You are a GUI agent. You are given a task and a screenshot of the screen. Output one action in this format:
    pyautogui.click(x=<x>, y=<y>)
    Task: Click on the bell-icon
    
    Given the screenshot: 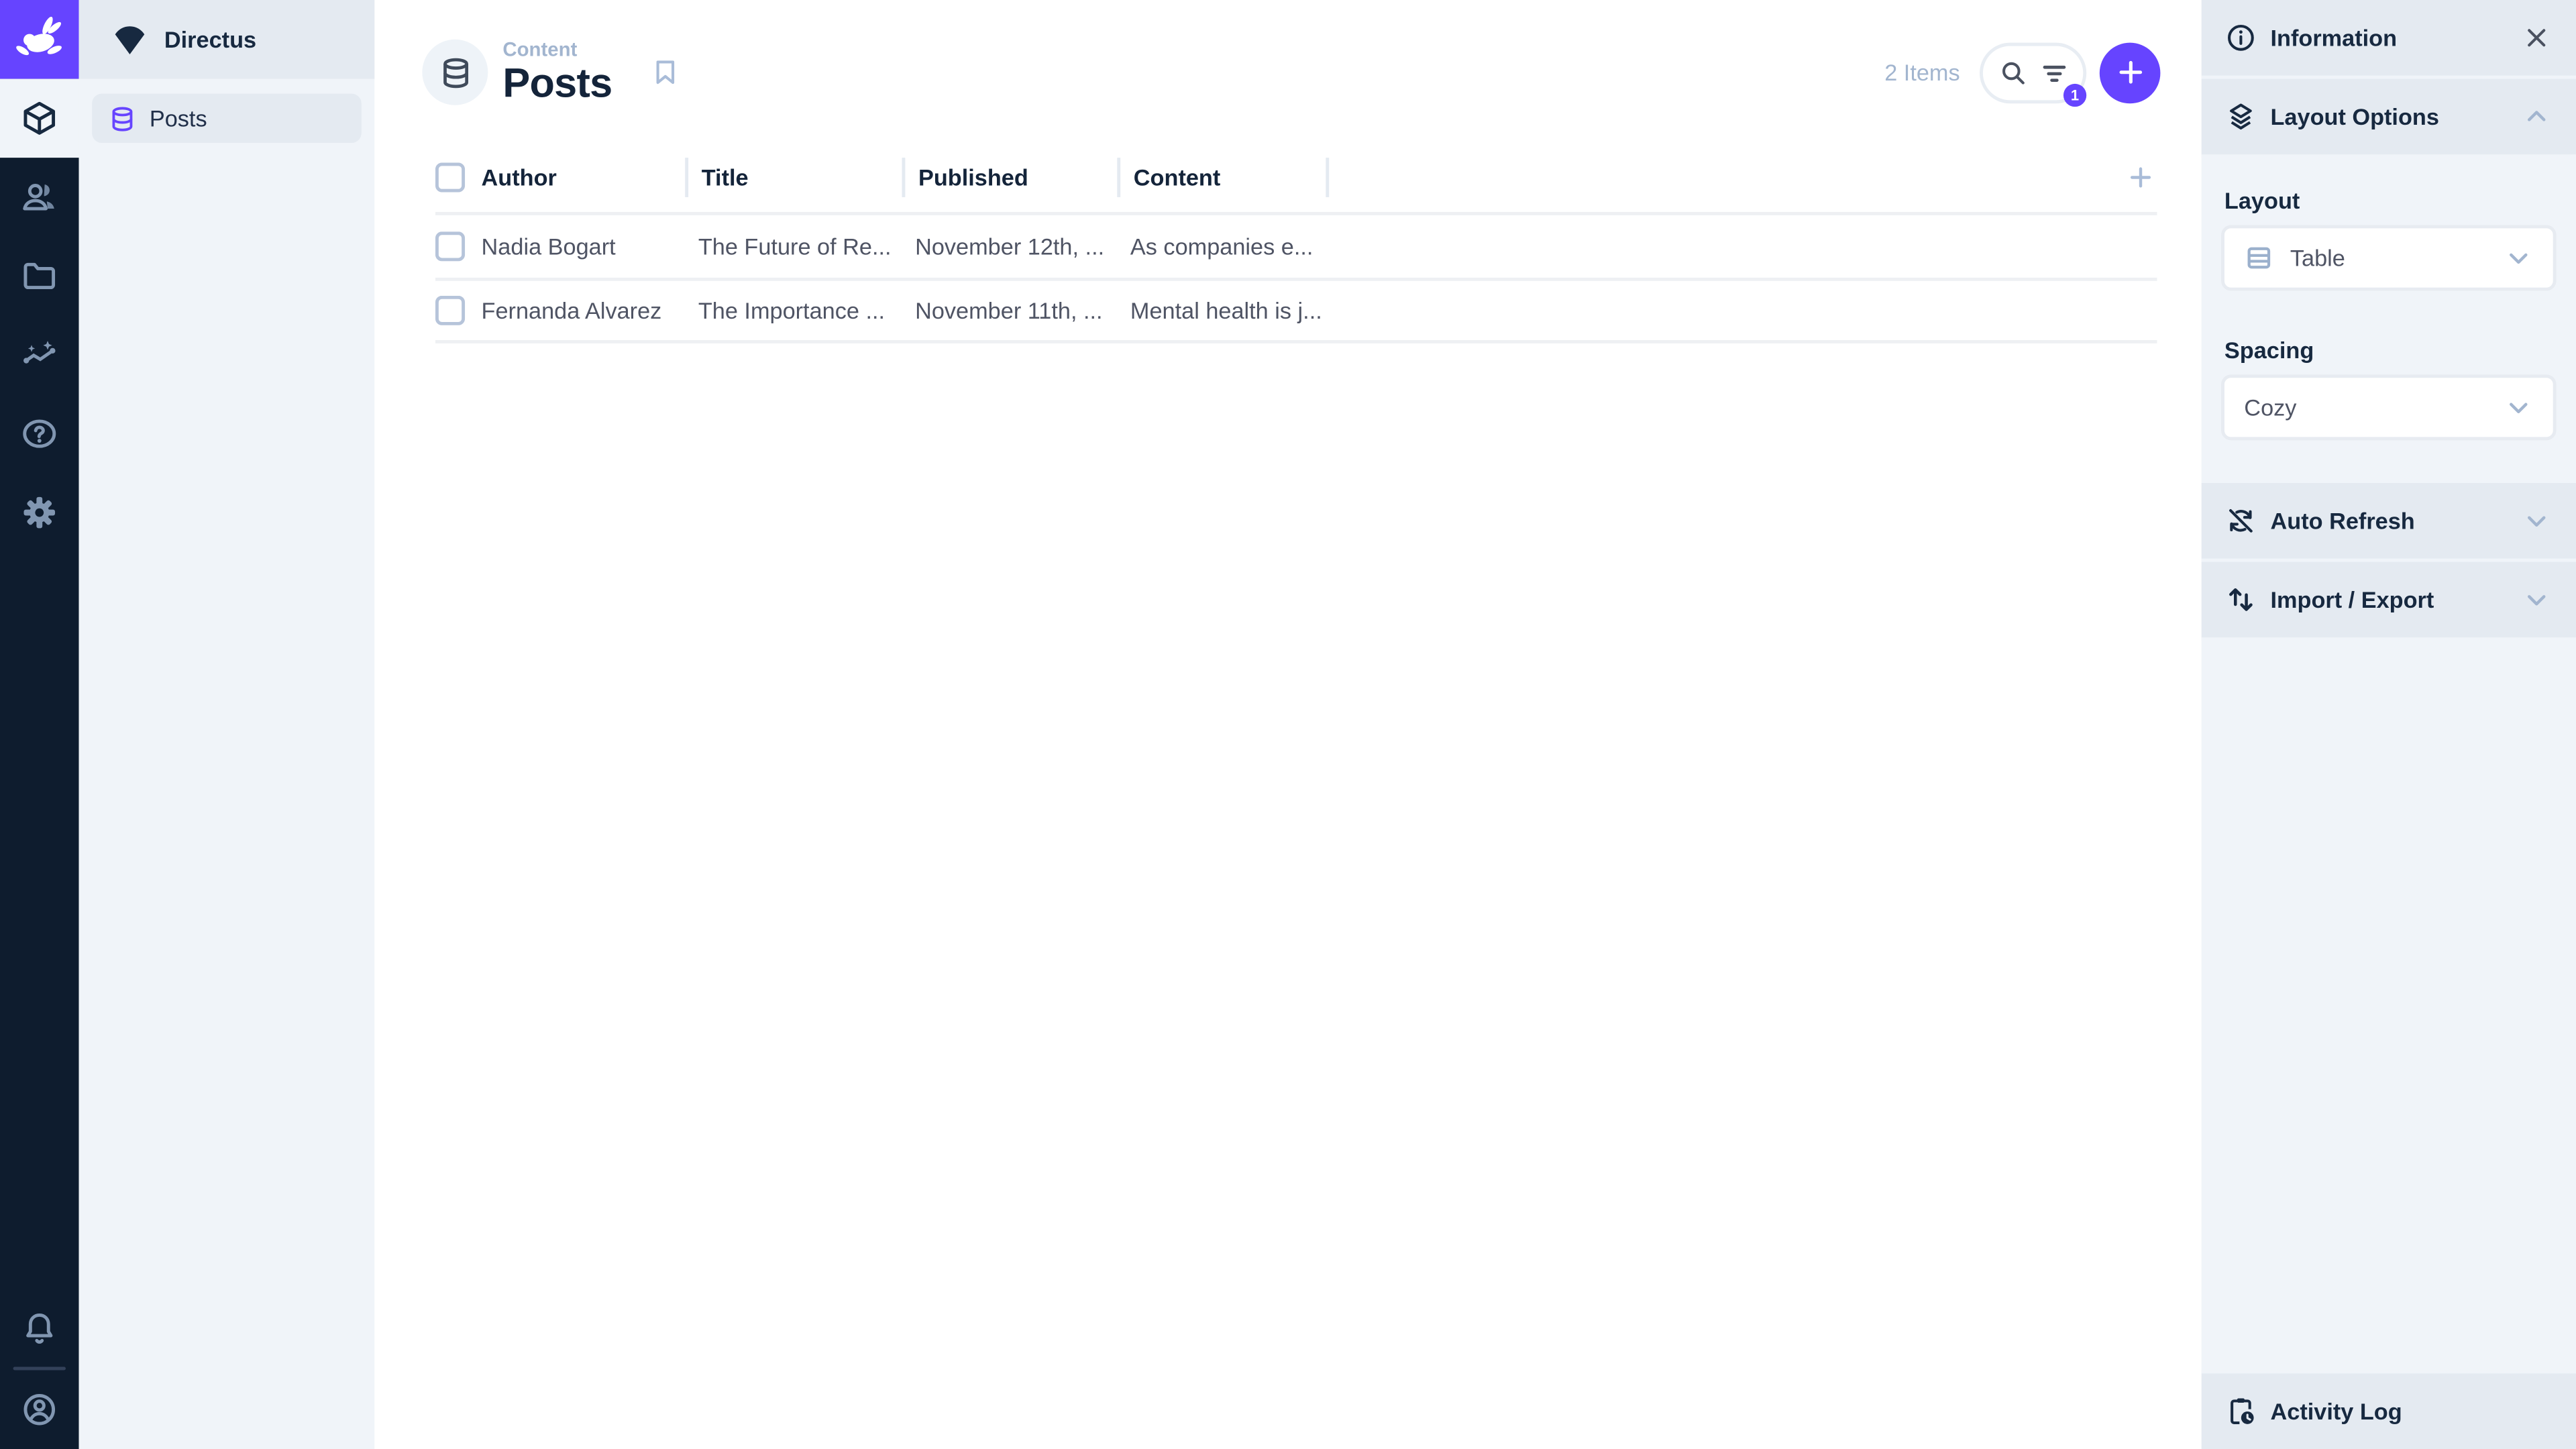 What is the action you would take?
    pyautogui.click(x=39, y=1328)
    